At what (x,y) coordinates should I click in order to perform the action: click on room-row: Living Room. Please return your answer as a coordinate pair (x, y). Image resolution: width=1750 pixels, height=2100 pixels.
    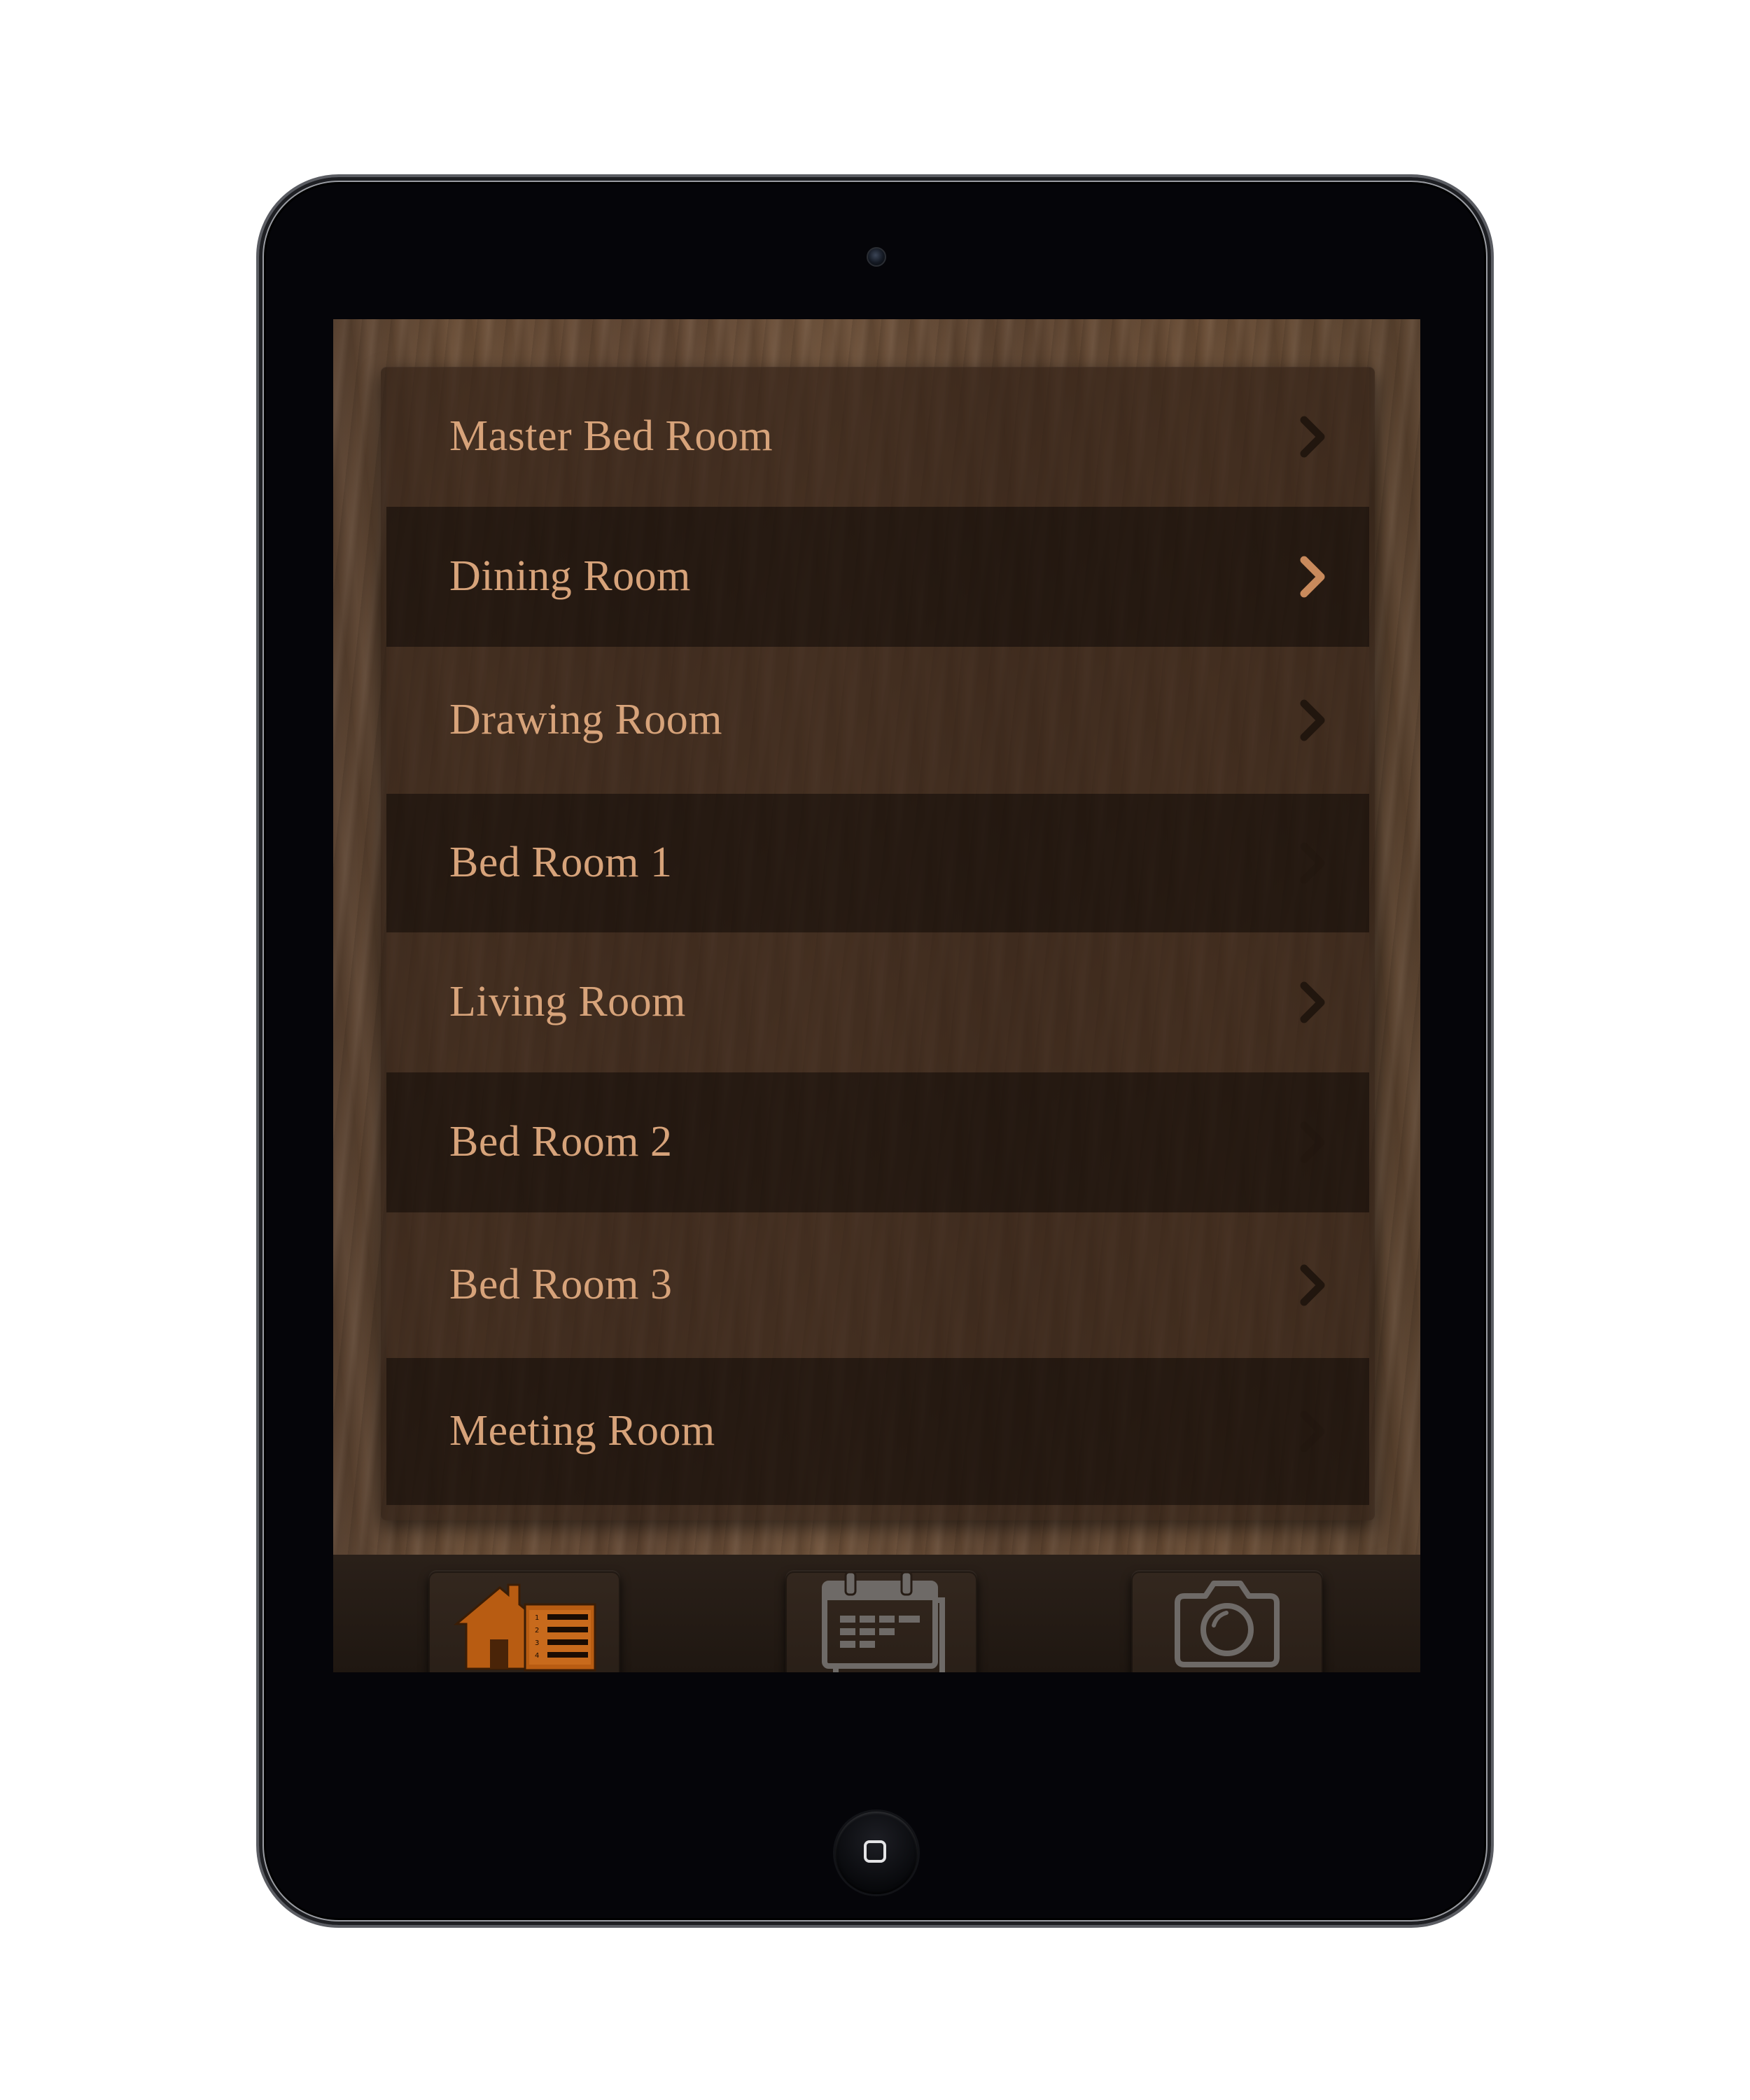
    Looking at the image, I should click on (877, 1002).